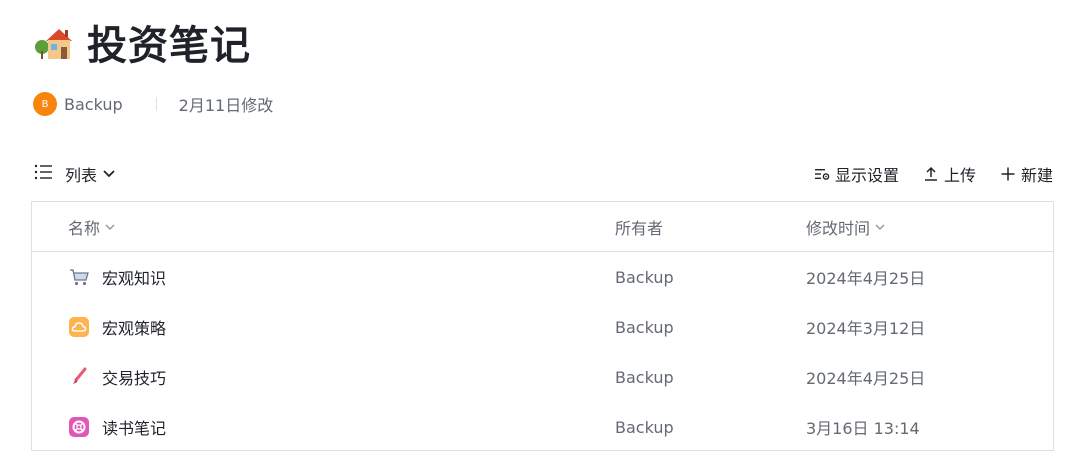  Describe the element at coordinates (79, 377) in the screenshot. I see `brush-icon` at that location.